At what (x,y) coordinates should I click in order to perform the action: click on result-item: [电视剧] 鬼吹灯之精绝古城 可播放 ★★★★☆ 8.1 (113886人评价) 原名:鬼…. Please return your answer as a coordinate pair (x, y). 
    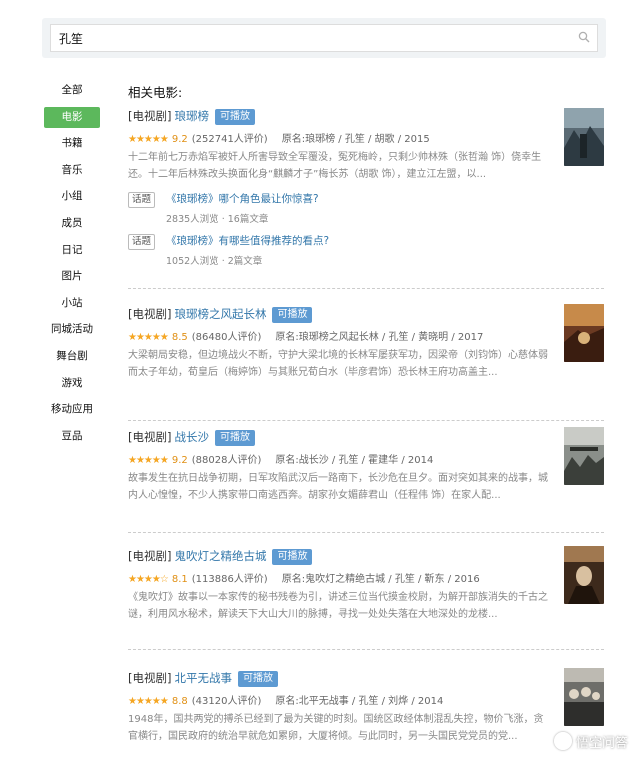
    Looking at the image, I should click on (366, 593).